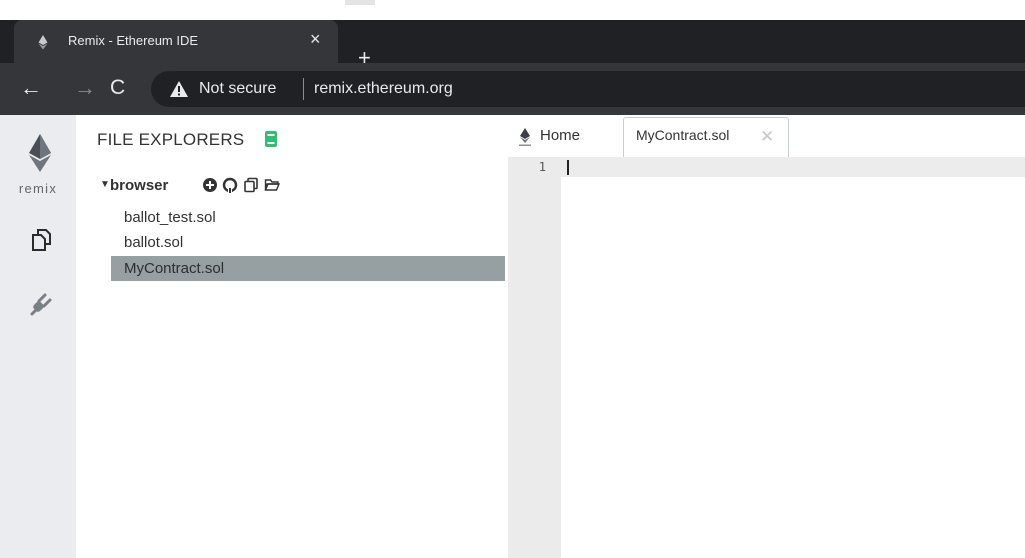  What do you see at coordinates (383, 89) in the screenshot?
I see `url-text: remix.ethereum.org` at bounding box center [383, 89].